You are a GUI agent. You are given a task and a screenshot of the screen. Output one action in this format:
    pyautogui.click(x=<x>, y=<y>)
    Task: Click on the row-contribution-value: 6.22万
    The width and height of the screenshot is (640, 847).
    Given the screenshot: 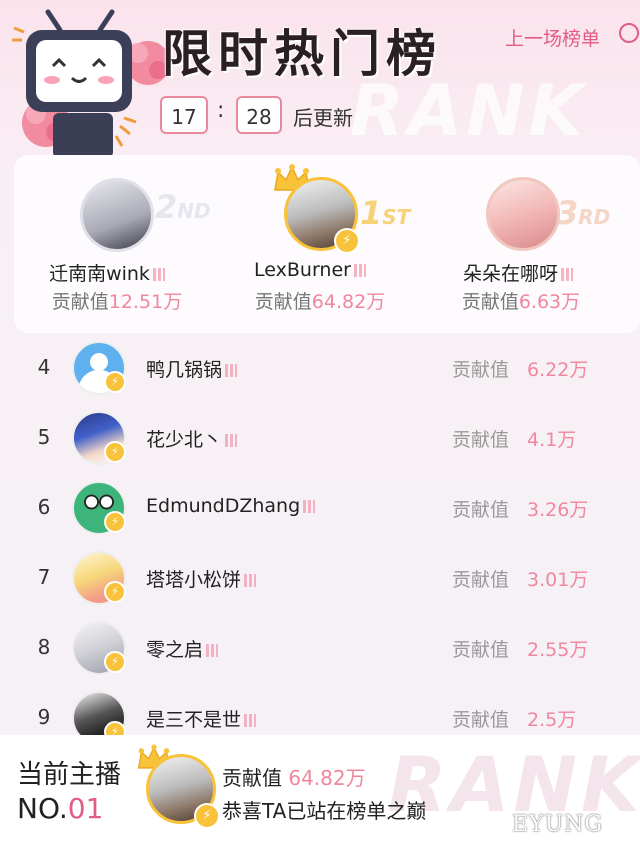 What is the action you would take?
    pyautogui.click(x=558, y=370)
    